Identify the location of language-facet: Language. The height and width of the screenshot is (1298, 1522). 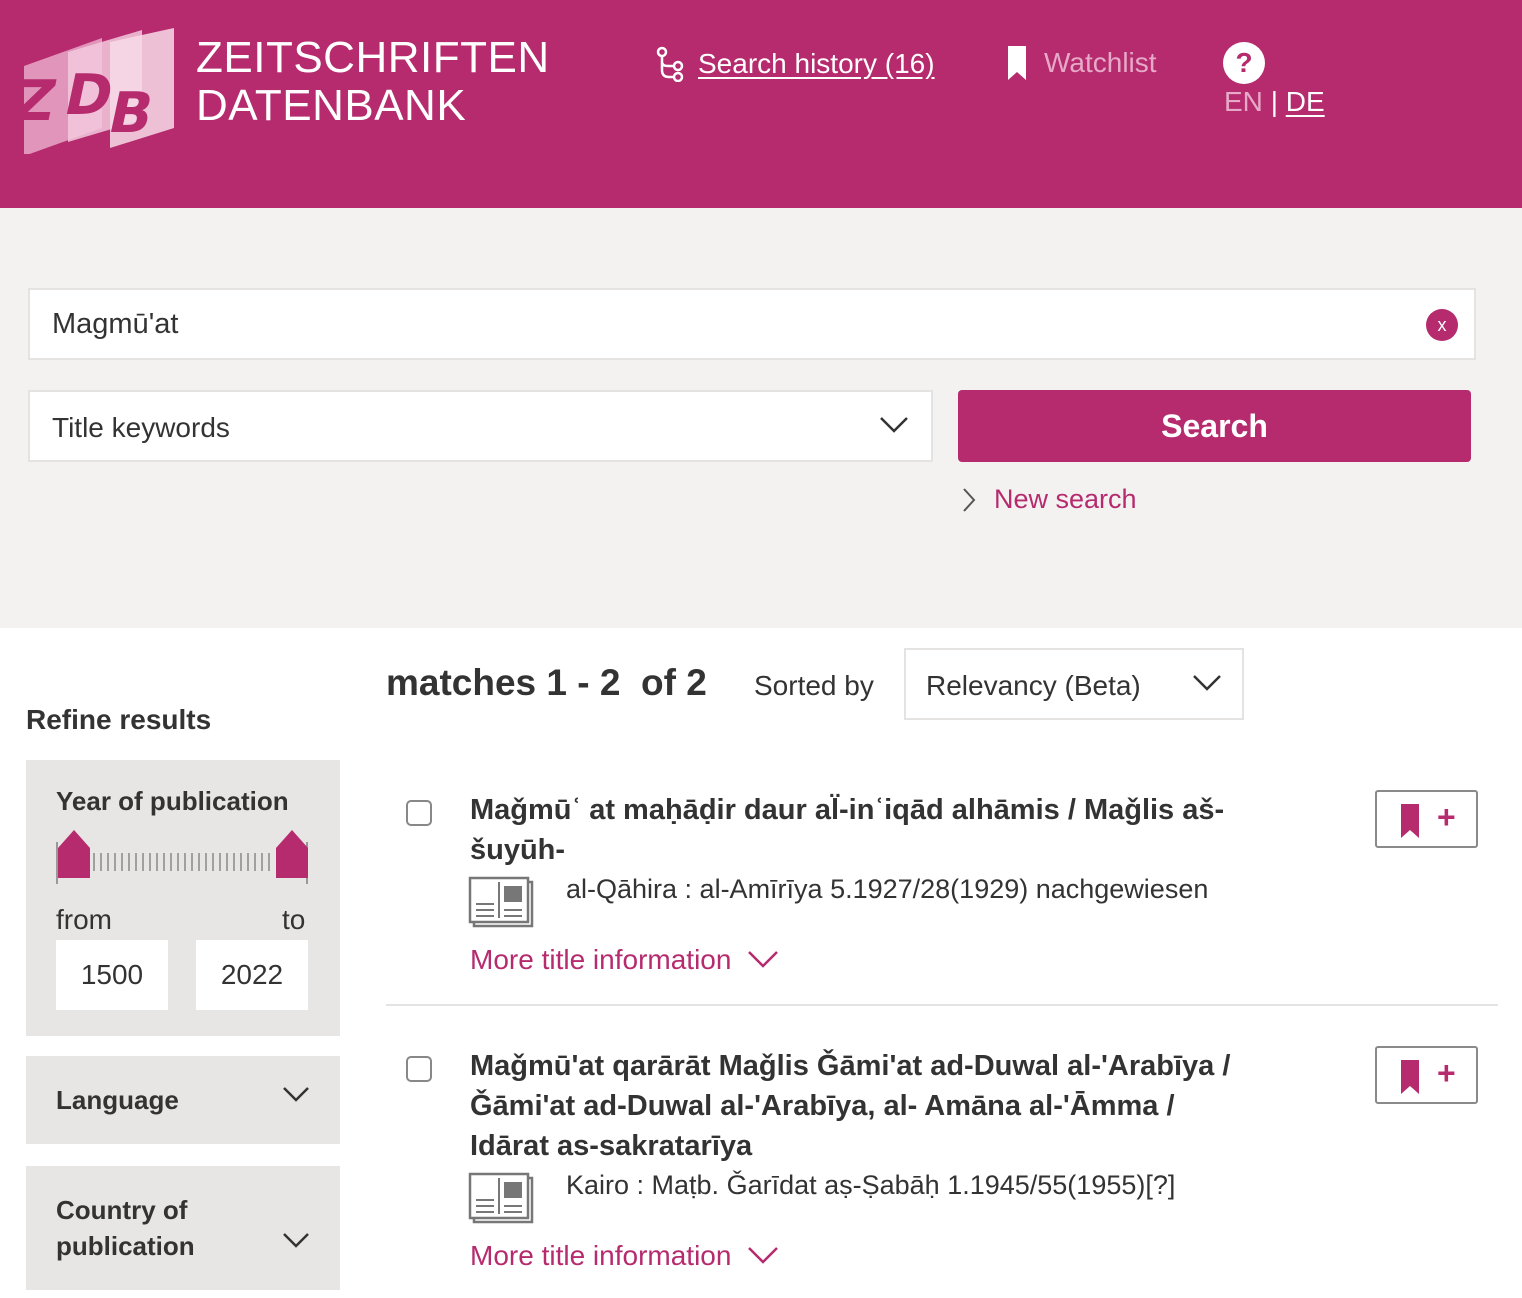
(183, 1100).